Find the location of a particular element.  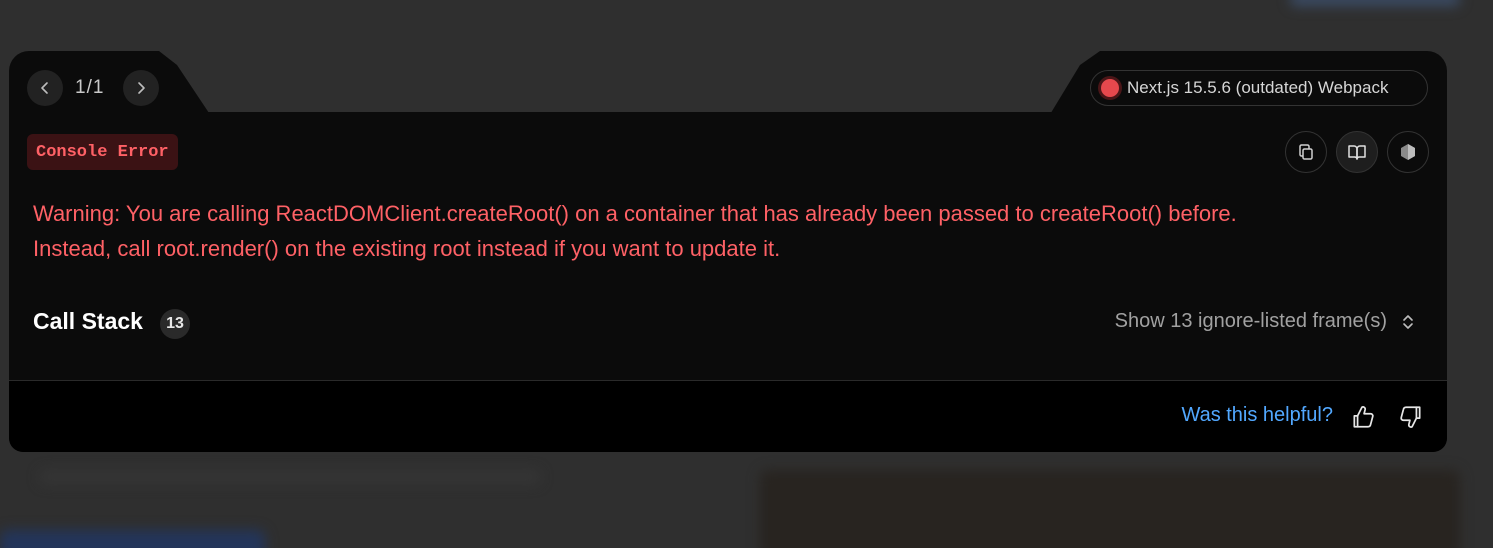

copy-icon is located at coordinates (1306, 152).